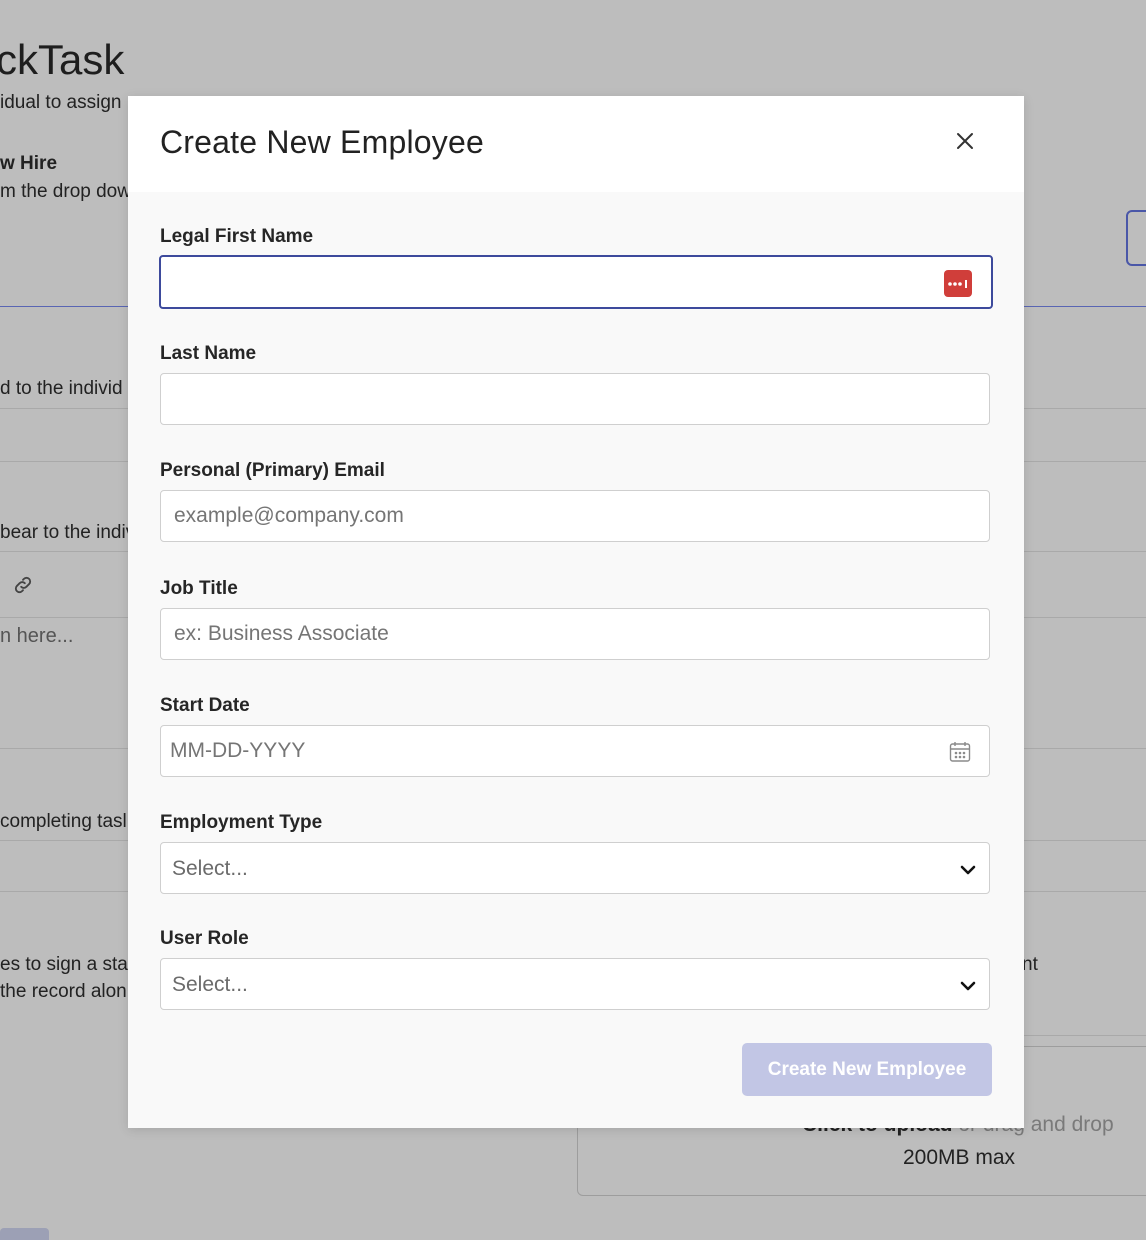 This screenshot has width=1146, height=1240. I want to click on row-description: completing tasl, so click(63, 821).